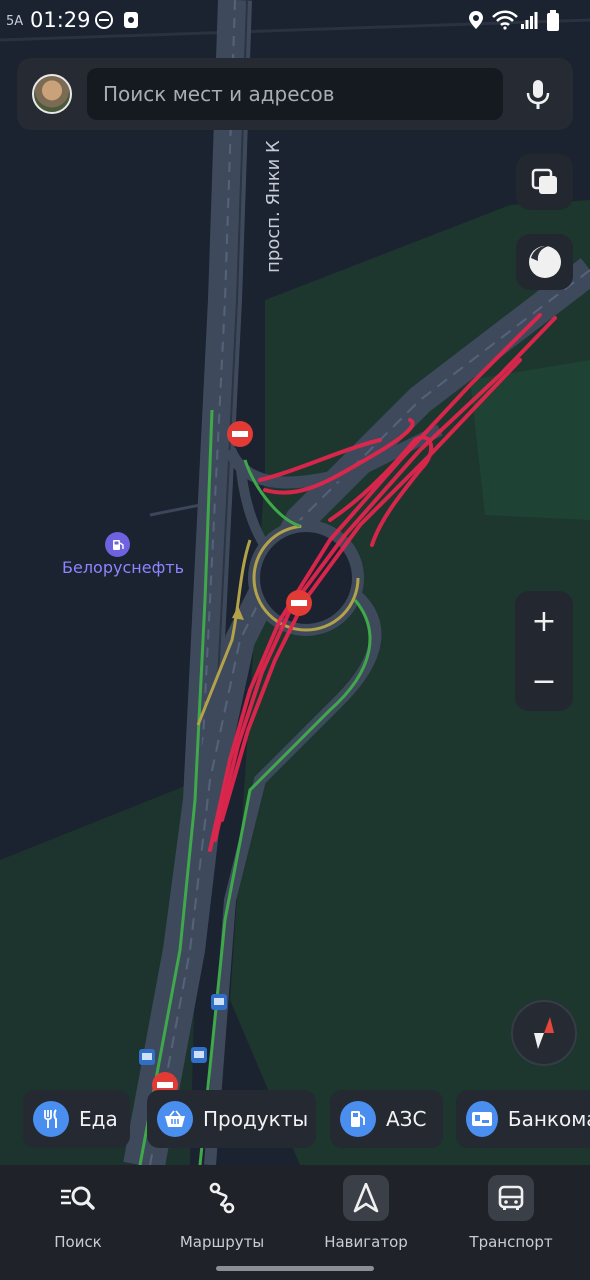 The image size is (590, 1280). What do you see at coordinates (482, 1119) in the screenshot?
I see `atm-icon` at bounding box center [482, 1119].